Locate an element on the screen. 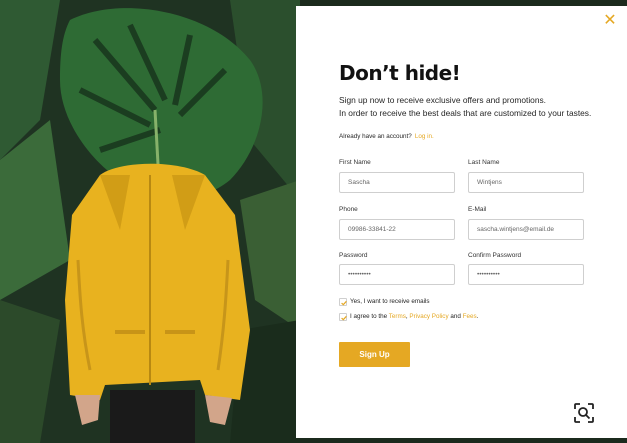 This screenshot has width=627, height=443. terms-link: Terms is located at coordinates (397, 316).